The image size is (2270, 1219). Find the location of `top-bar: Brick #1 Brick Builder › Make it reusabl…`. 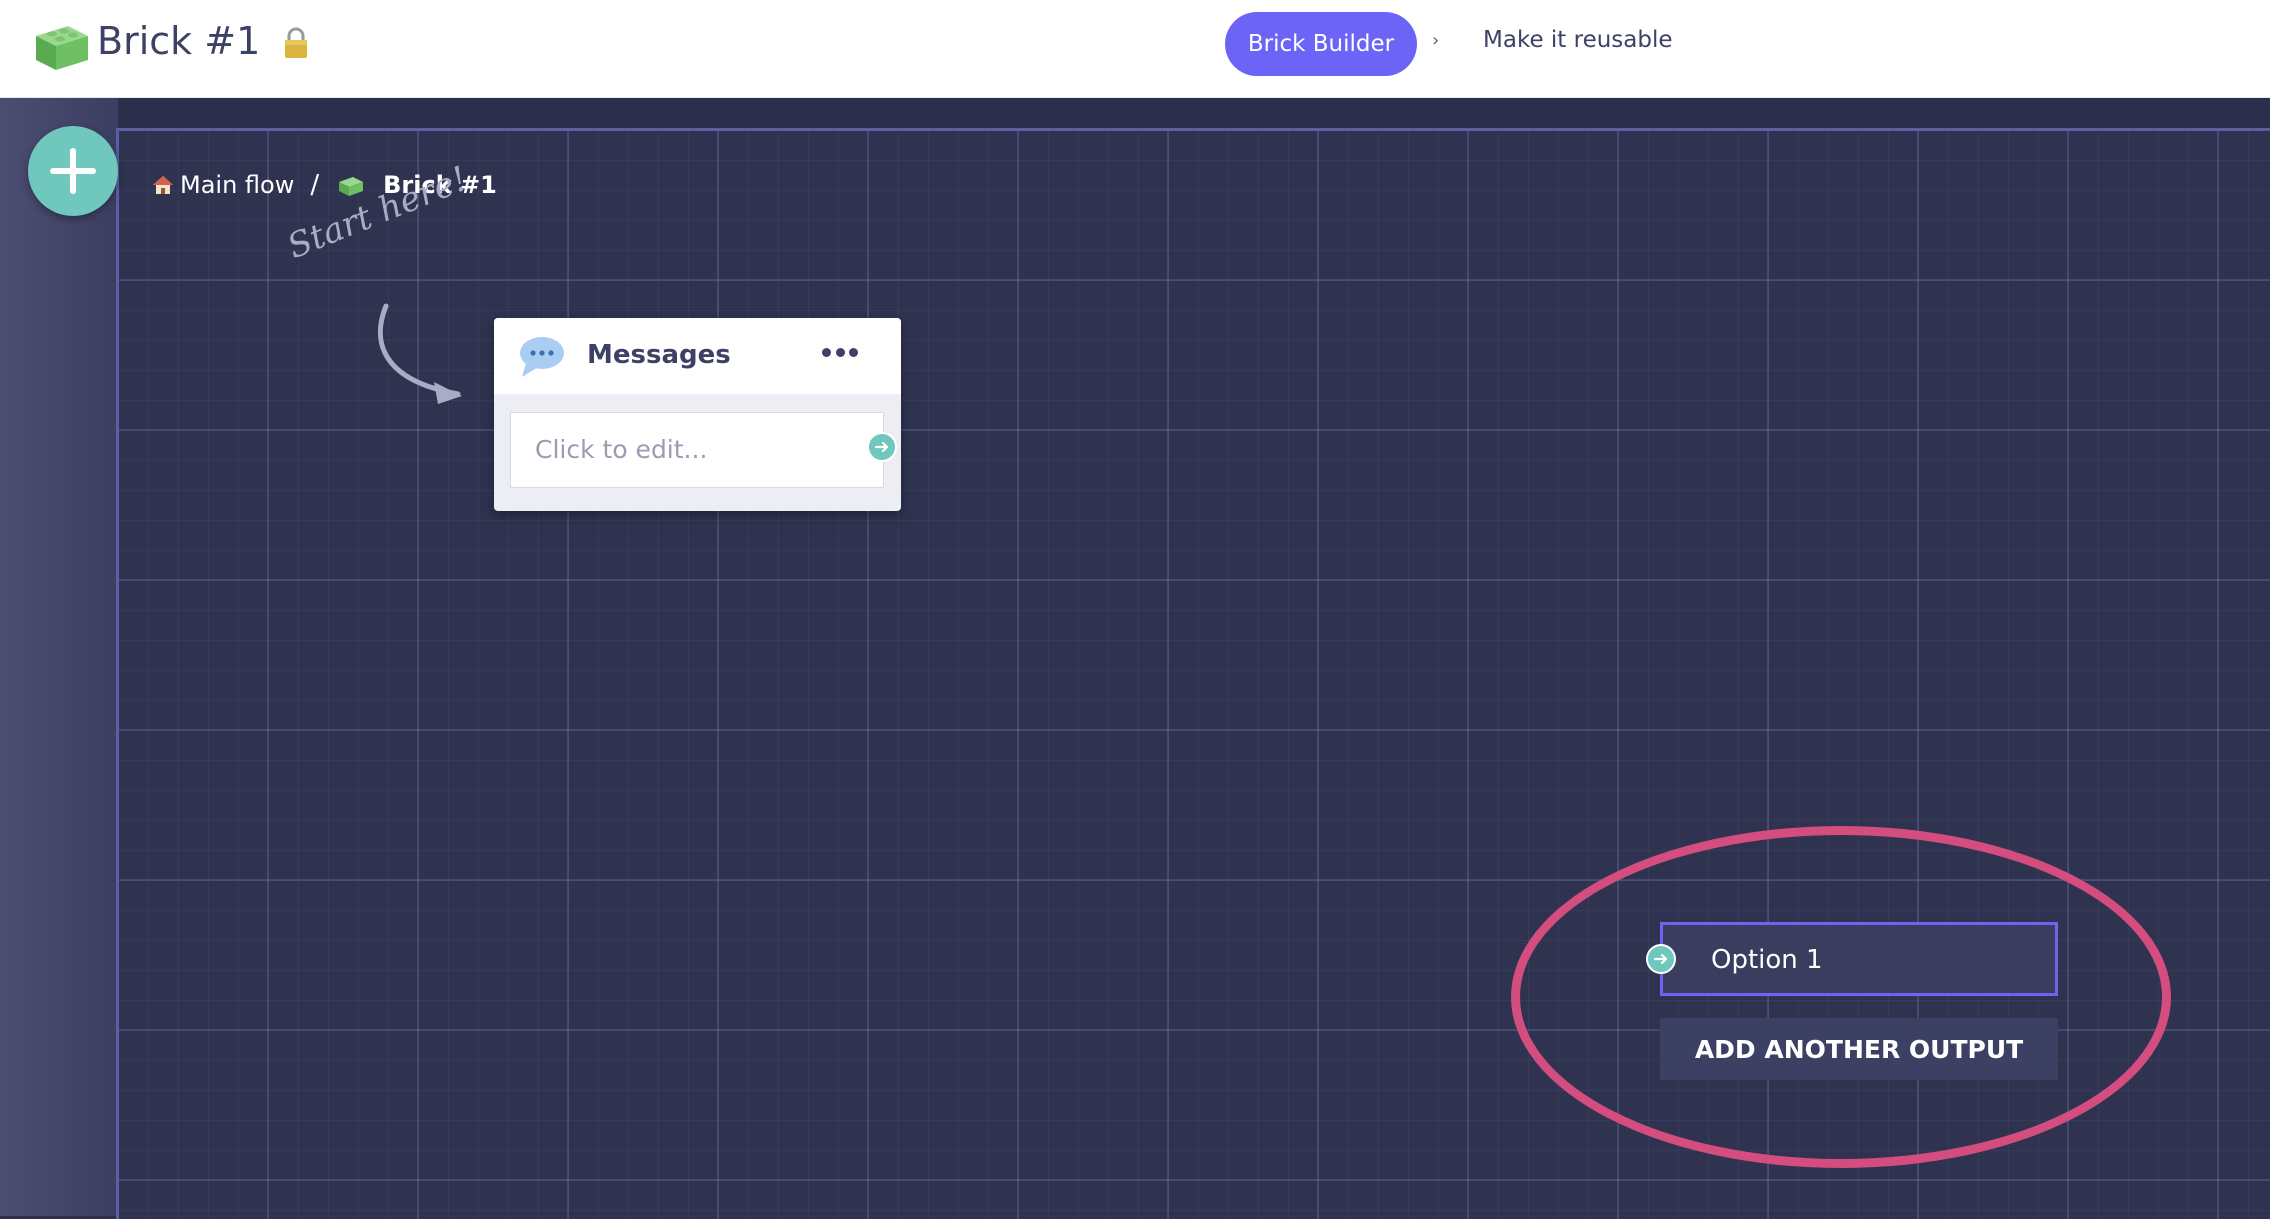

top-bar: Brick #1 Brick Builder › Make it reusabl… is located at coordinates (1135, 49).